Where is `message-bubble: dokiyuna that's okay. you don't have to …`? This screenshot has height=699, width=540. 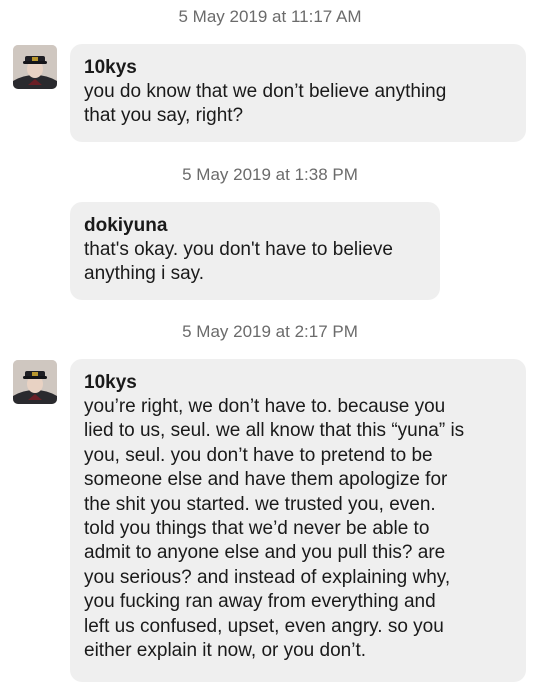 message-bubble: dokiyuna that's okay. you don't have to … is located at coordinates (255, 251).